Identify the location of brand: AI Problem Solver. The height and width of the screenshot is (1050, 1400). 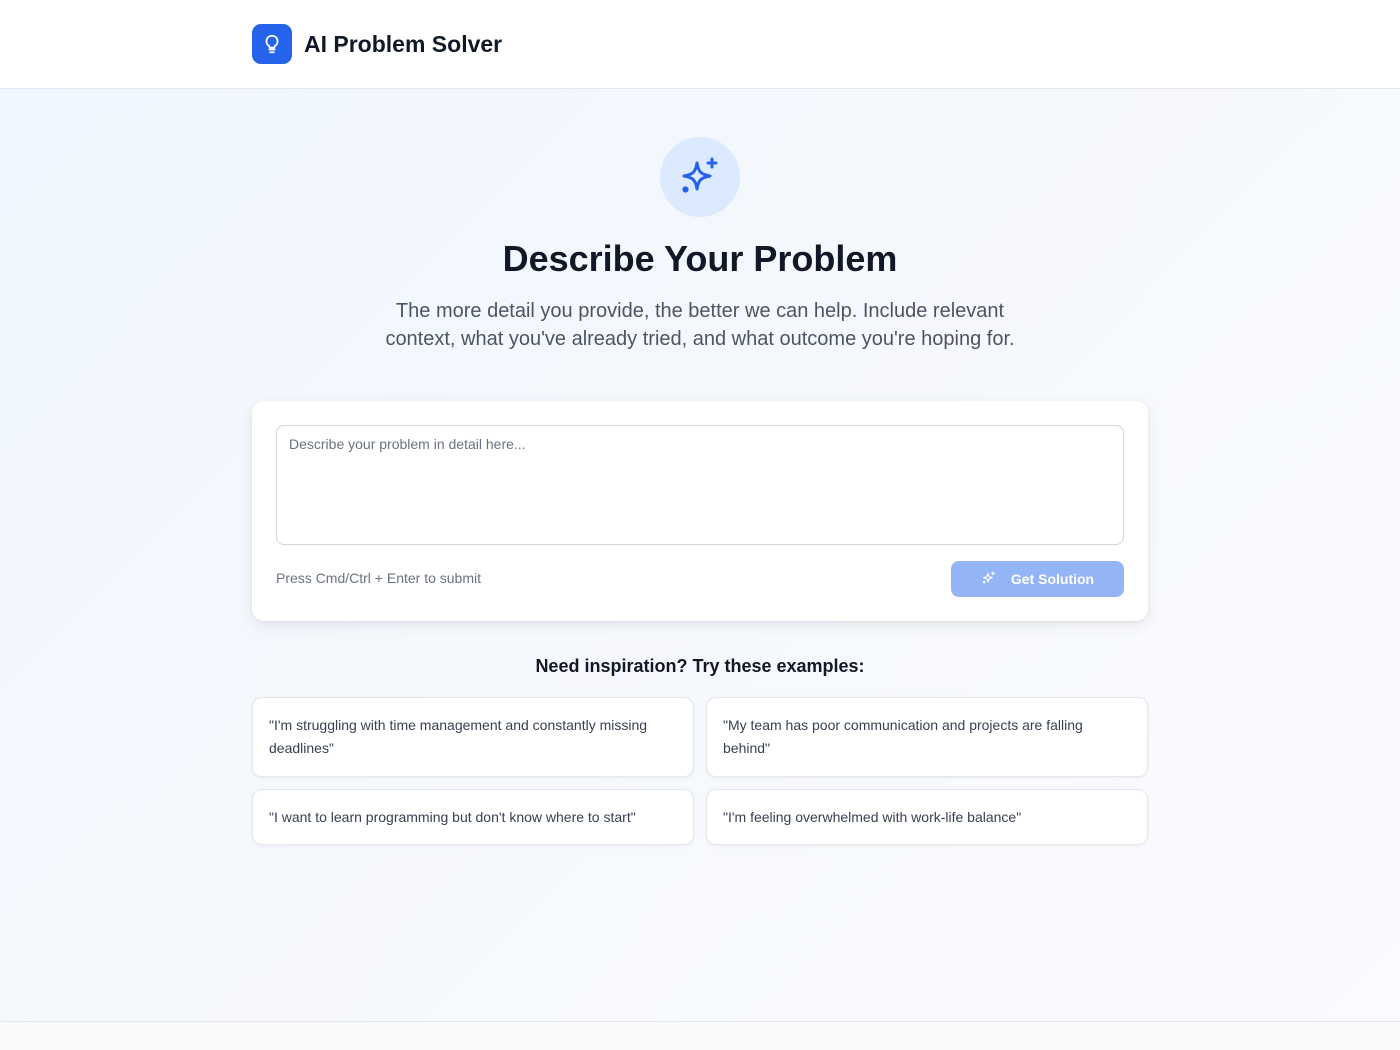
(377, 44).